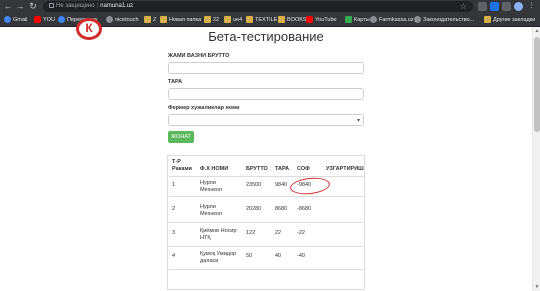 The width and height of the screenshot is (540, 291). I want to click on bookmark-item: ue4, so click(233, 20).